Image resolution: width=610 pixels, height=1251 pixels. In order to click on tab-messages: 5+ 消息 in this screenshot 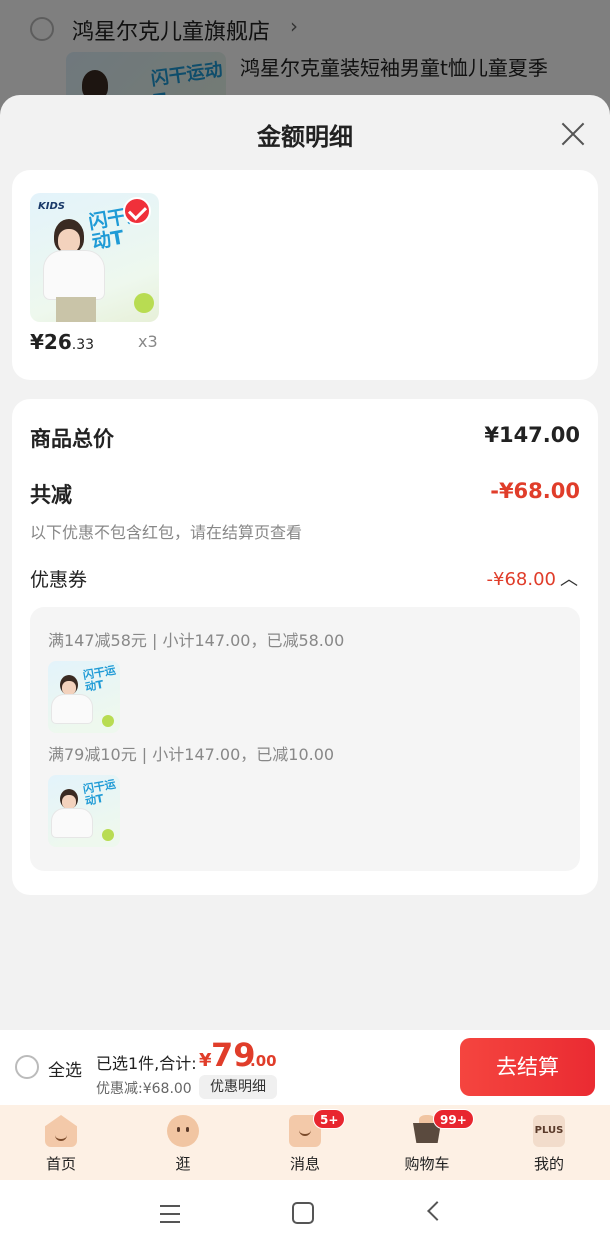, I will do `click(305, 1142)`.